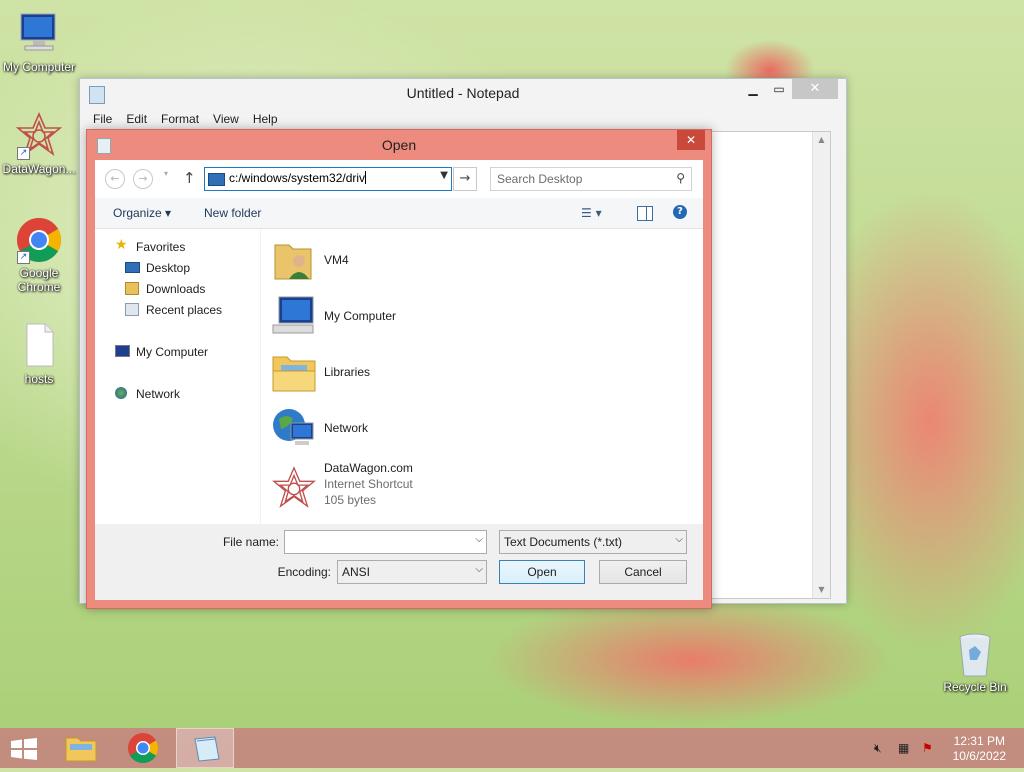 The height and width of the screenshot is (772, 1024). Describe the element at coordinates (184, 310) in the screenshot. I see `nav-item-recent-places: Recent places` at that location.